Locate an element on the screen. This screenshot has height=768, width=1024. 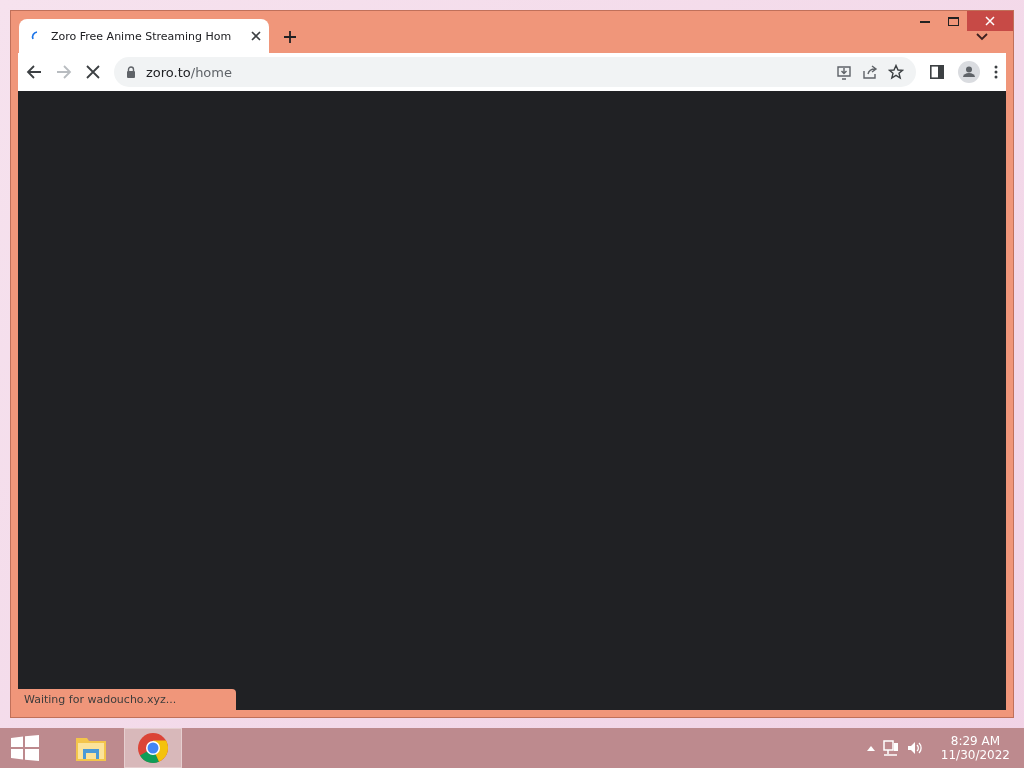
close-tab-icon is located at coordinates (256, 36).